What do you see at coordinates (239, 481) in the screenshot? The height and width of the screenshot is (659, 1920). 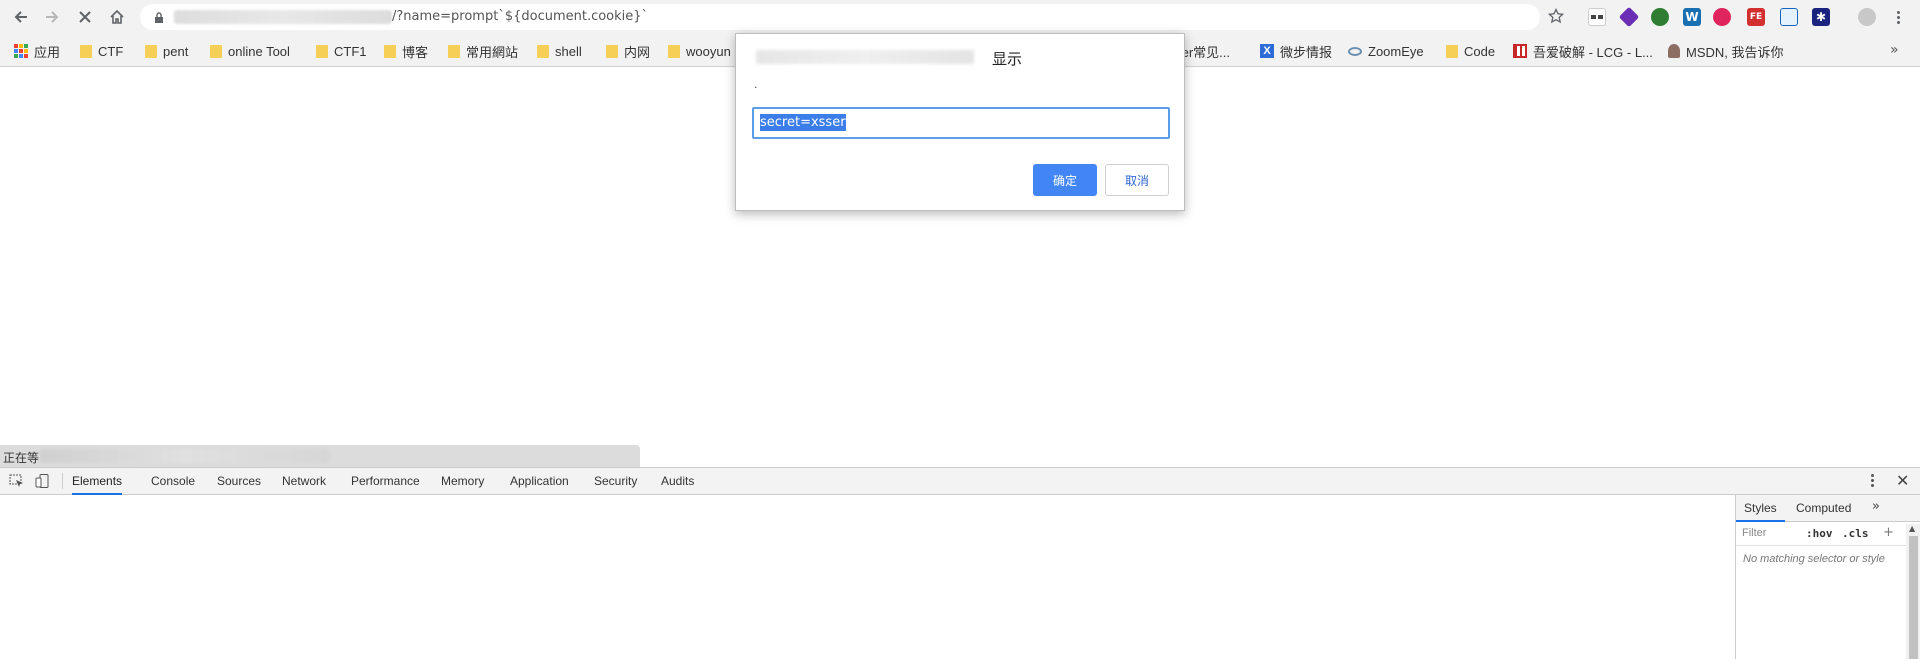 I see `tab-sources: Sources` at bounding box center [239, 481].